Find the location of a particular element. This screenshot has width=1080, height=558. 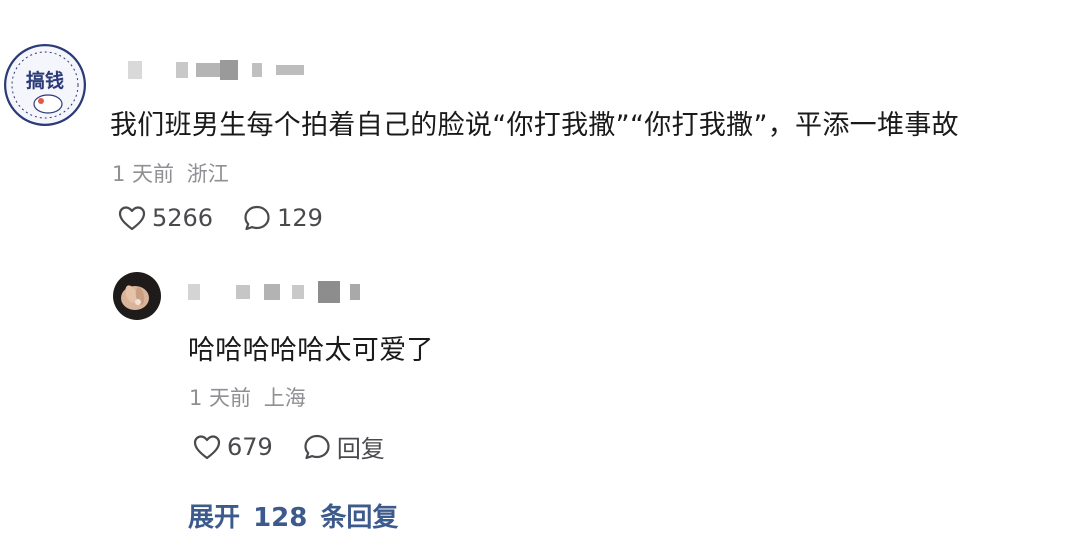

reply-like-button: 679 is located at coordinates (233, 447).